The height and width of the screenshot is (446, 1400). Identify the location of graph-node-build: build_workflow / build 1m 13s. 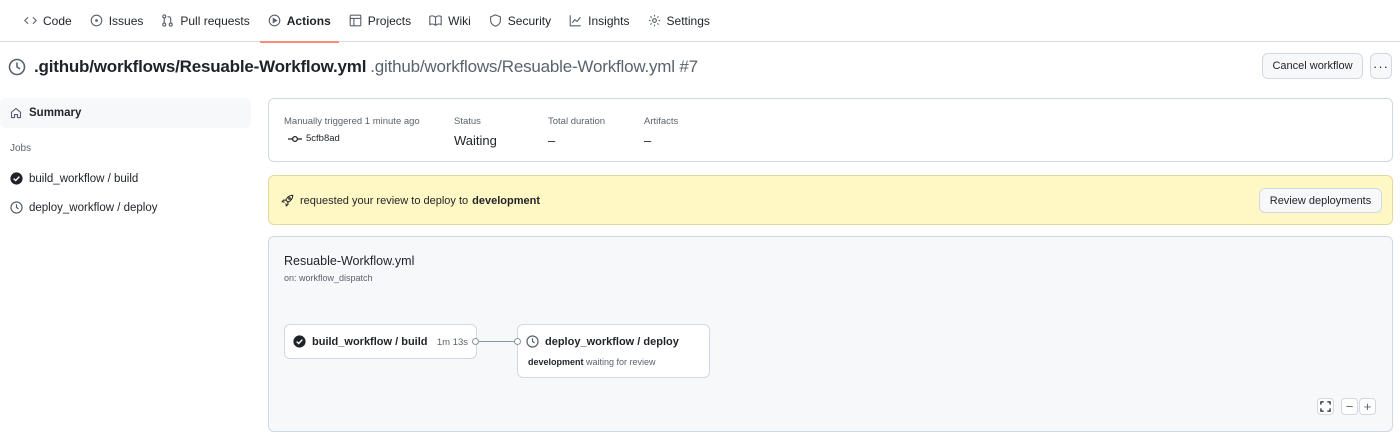
(380, 341).